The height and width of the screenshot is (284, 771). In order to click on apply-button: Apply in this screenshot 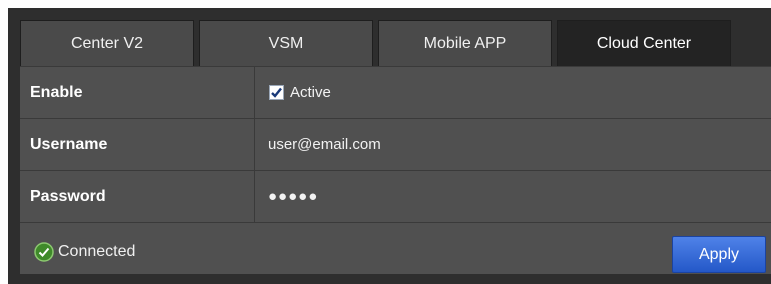, I will do `click(719, 254)`.